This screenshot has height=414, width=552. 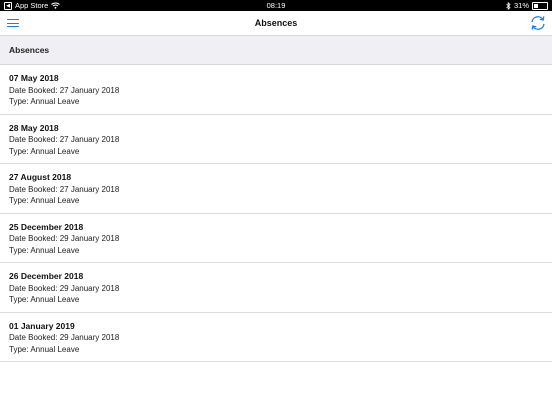 What do you see at coordinates (46, 276) in the screenshot?
I see `absence-date: 26 December 2018` at bounding box center [46, 276].